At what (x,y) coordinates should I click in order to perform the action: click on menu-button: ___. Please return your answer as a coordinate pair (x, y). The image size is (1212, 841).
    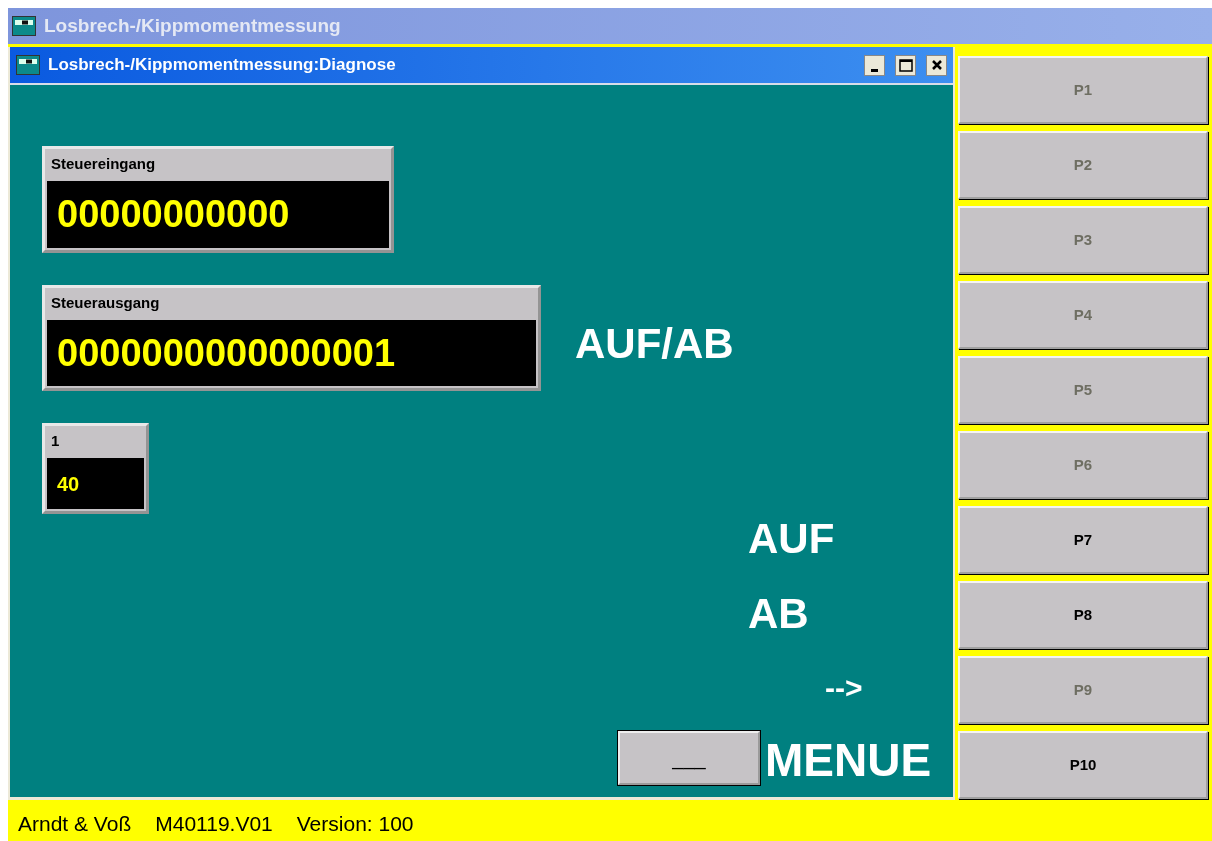
    Looking at the image, I should click on (689, 758).